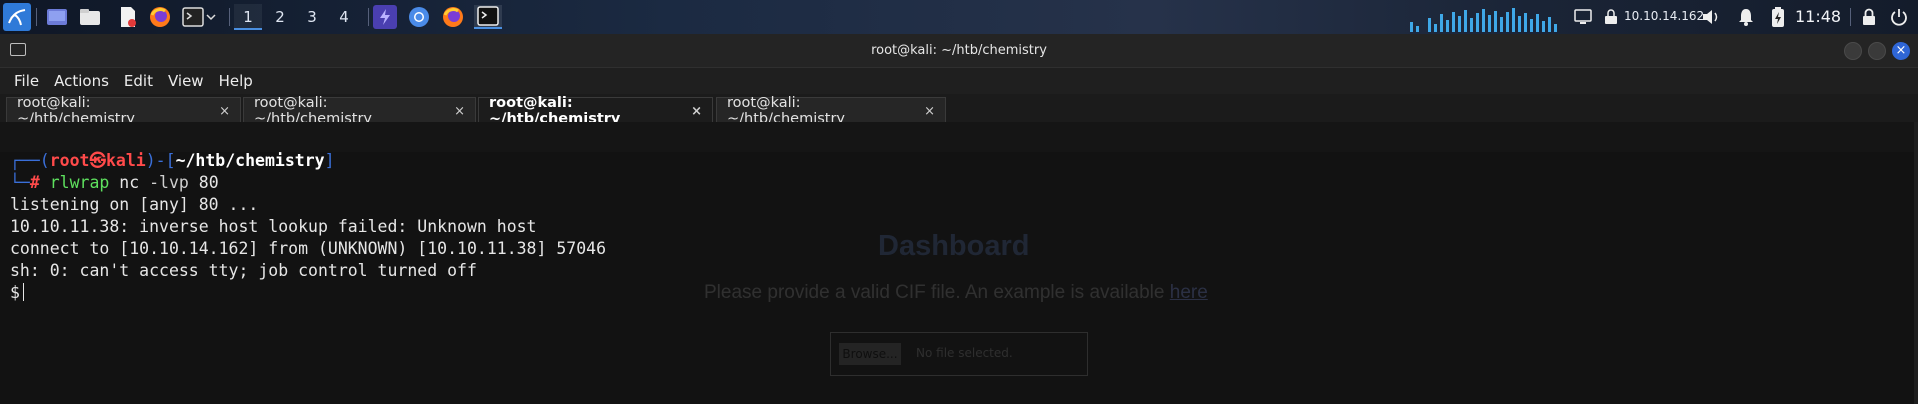  Describe the element at coordinates (385, 17) in the screenshot. I see `burp-app-icon` at that location.